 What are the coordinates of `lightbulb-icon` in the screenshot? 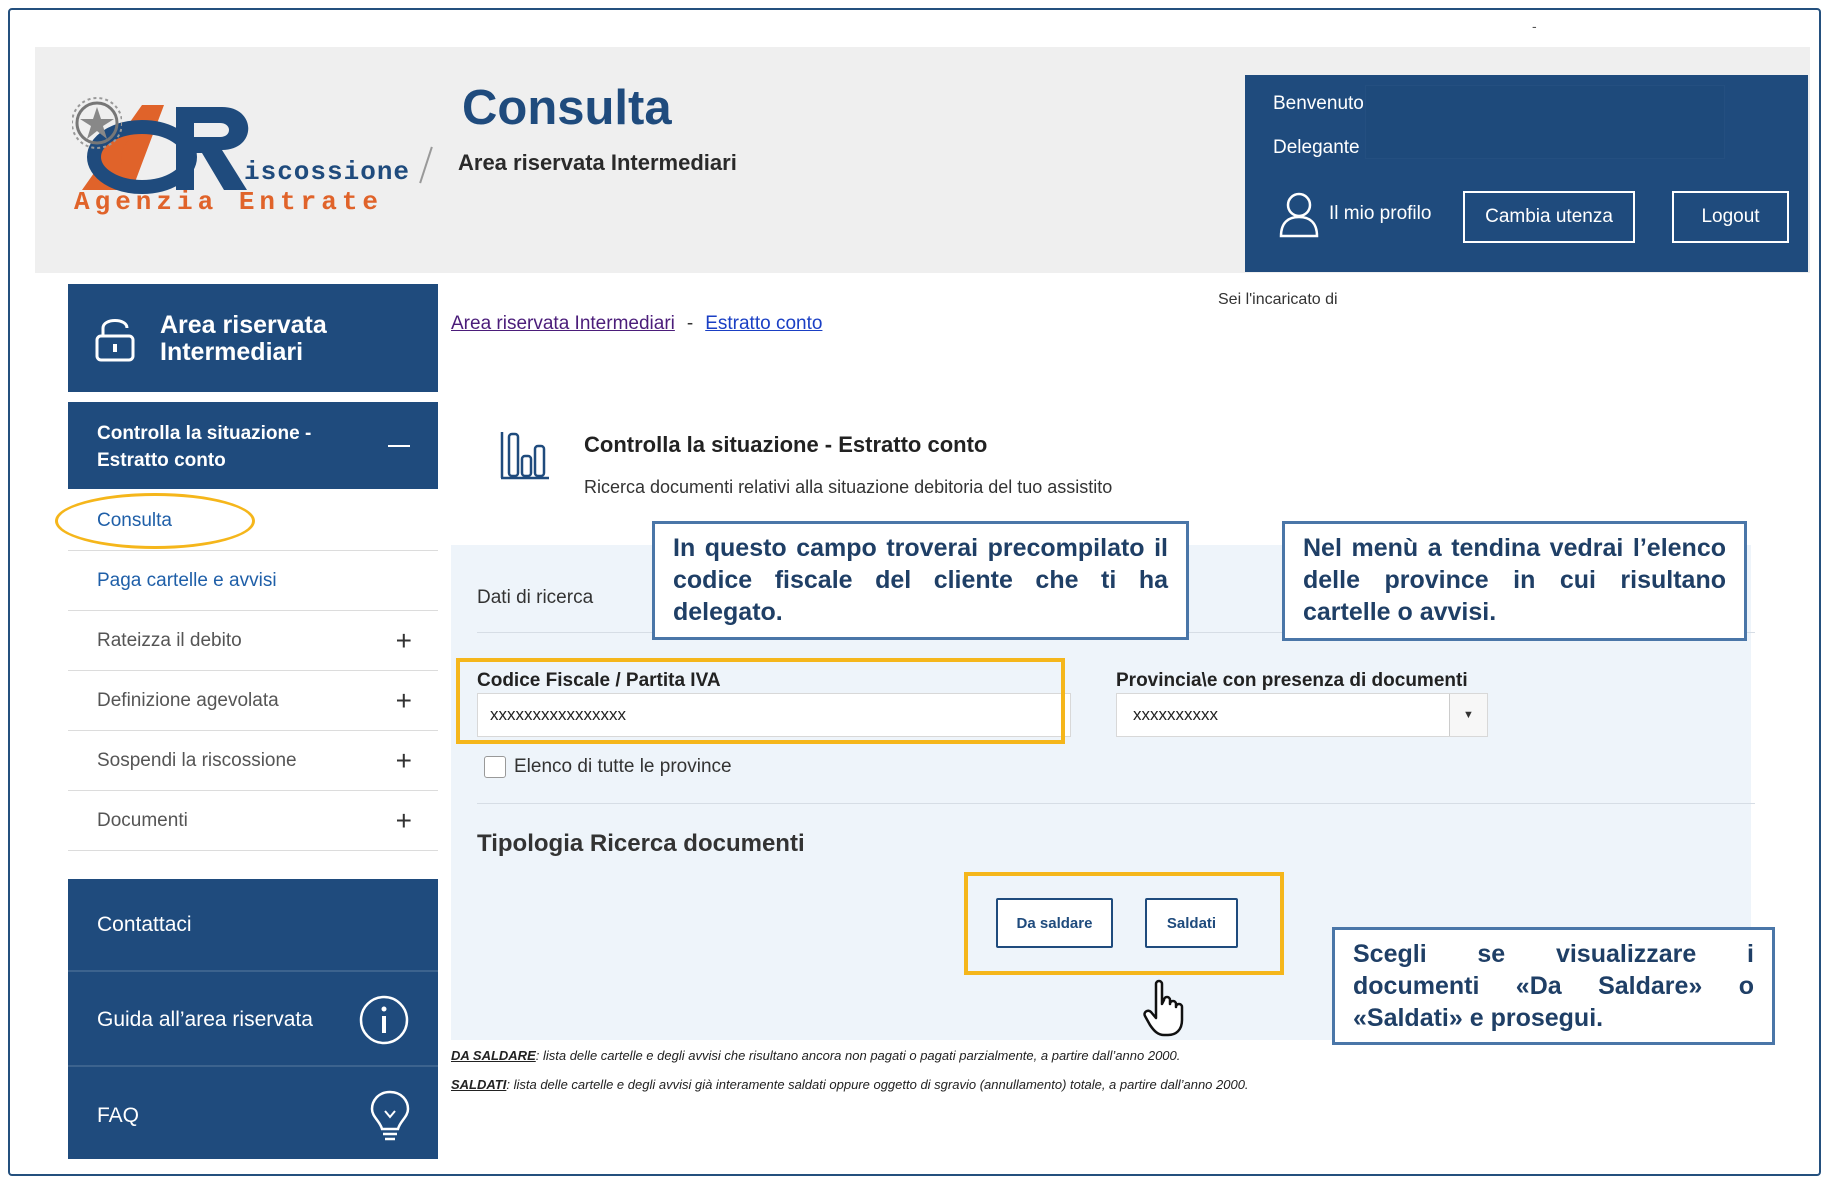 It's located at (390, 1115).